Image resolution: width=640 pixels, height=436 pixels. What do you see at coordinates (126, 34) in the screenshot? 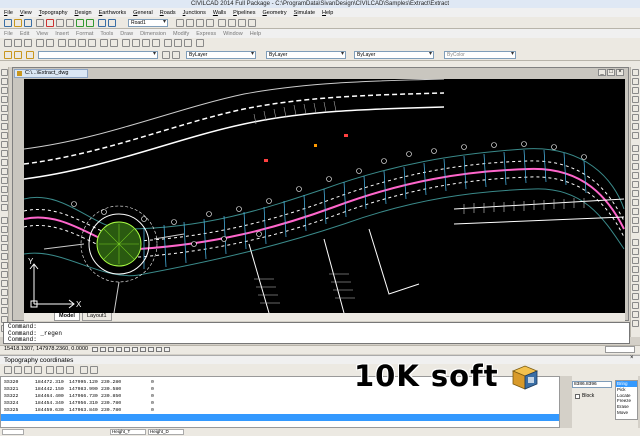
I see `cad-menu-draw: Draw` at bounding box center [126, 34].